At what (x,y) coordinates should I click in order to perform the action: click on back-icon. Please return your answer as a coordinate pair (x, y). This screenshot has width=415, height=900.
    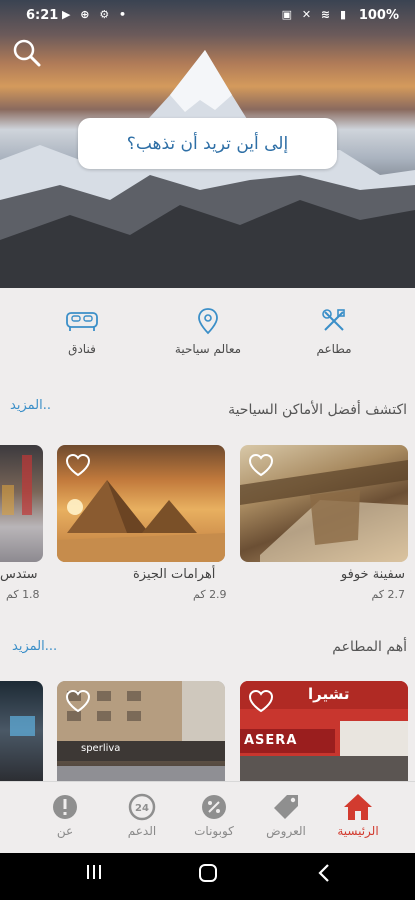
    Looking at the image, I should click on (324, 875).